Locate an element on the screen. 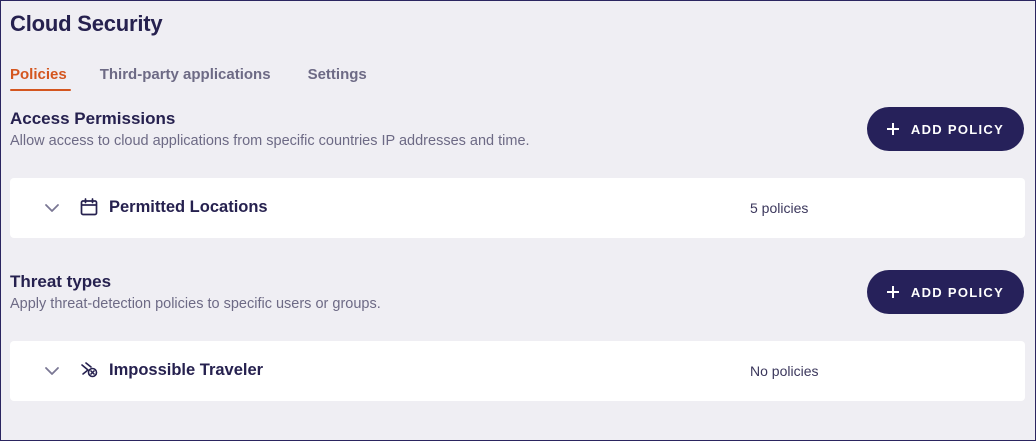 This screenshot has height=441, width=1036. section-title: Access Permissions is located at coordinates (93, 118).